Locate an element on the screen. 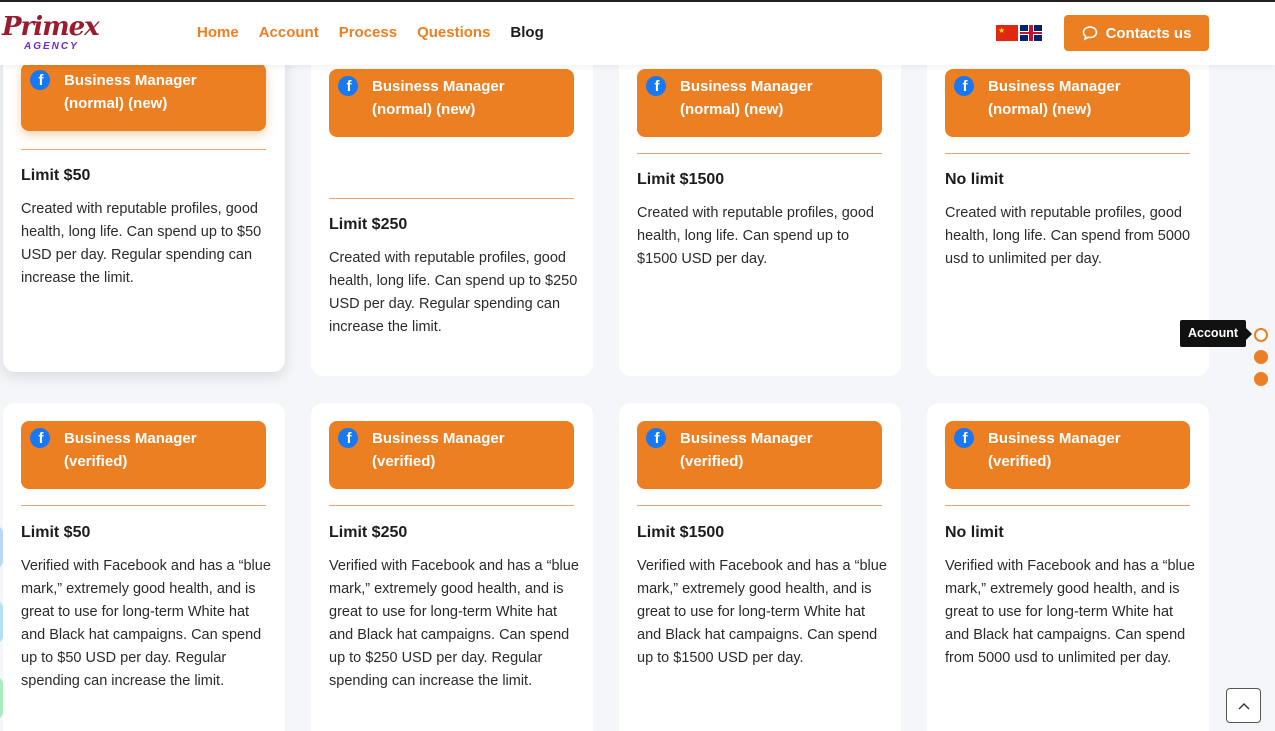 The image size is (1275, 731). nav-home: Home is located at coordinates (218, 32).